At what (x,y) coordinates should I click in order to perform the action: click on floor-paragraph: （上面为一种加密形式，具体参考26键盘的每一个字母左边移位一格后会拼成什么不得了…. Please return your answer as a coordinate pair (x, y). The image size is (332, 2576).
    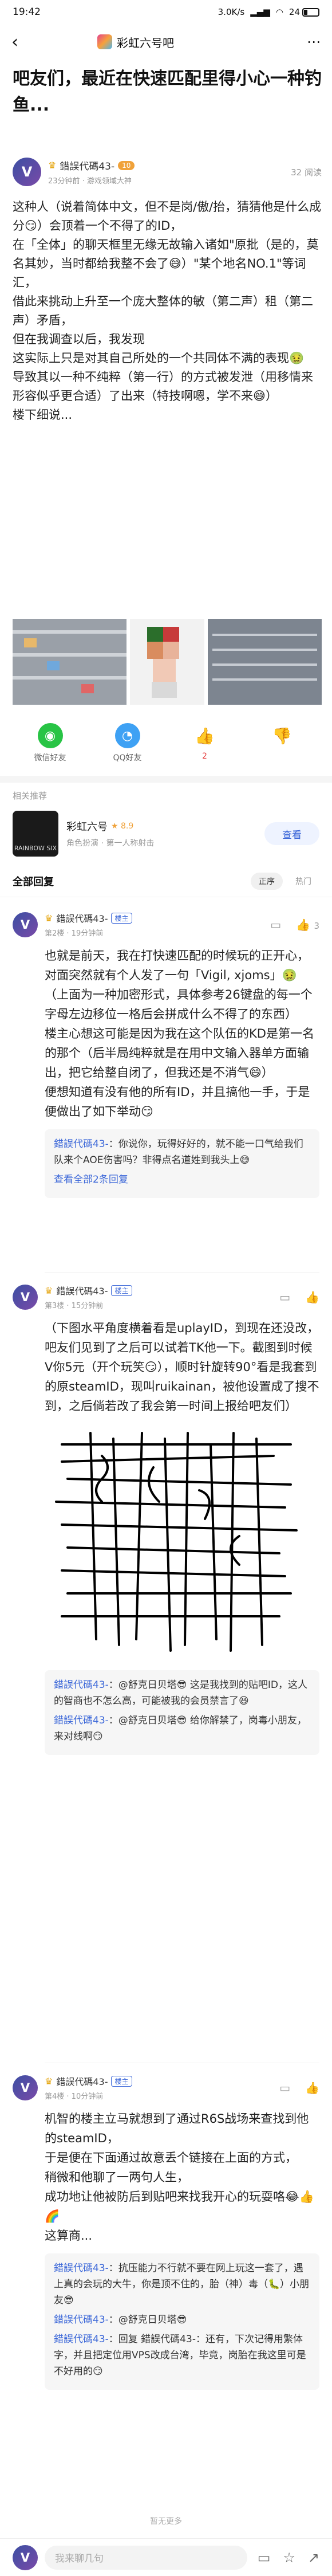
    Looking at the image, I should click on (179, 1005).